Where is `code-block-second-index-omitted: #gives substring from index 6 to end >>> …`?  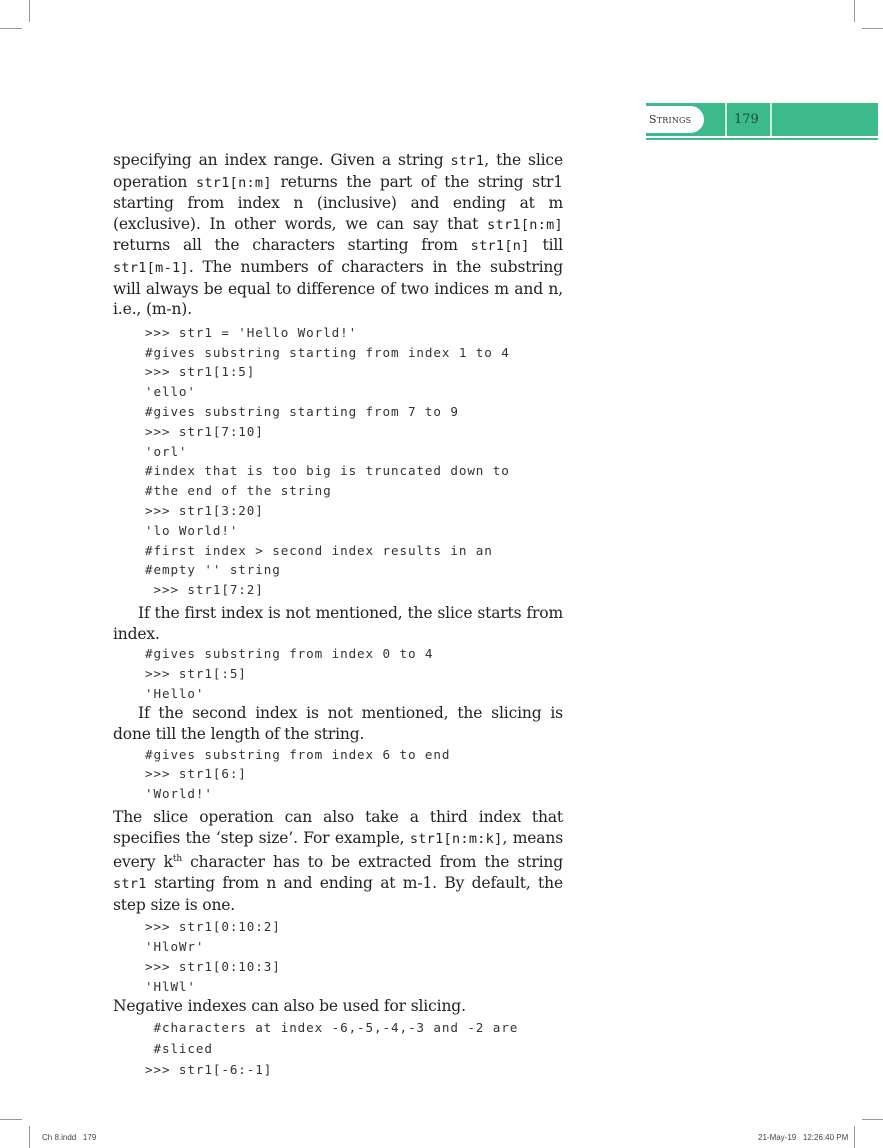 code-block-second-index-omitted: #gives substring from index 6 to end >>> … is located at coordinates (338, 774).